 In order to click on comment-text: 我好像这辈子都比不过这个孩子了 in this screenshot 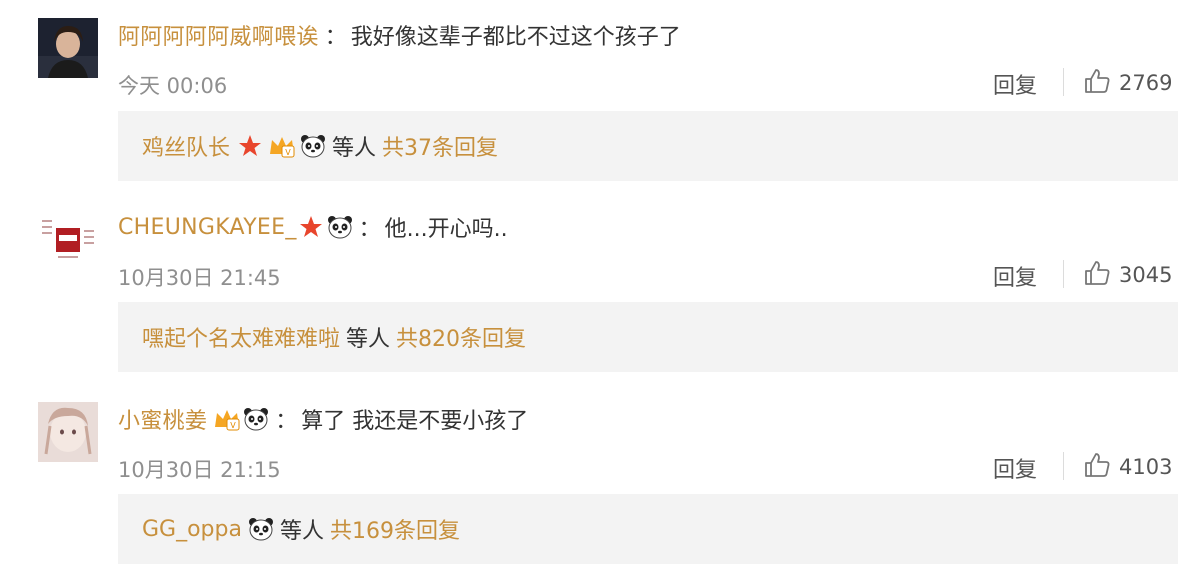, I will do `click(515, 37)`.